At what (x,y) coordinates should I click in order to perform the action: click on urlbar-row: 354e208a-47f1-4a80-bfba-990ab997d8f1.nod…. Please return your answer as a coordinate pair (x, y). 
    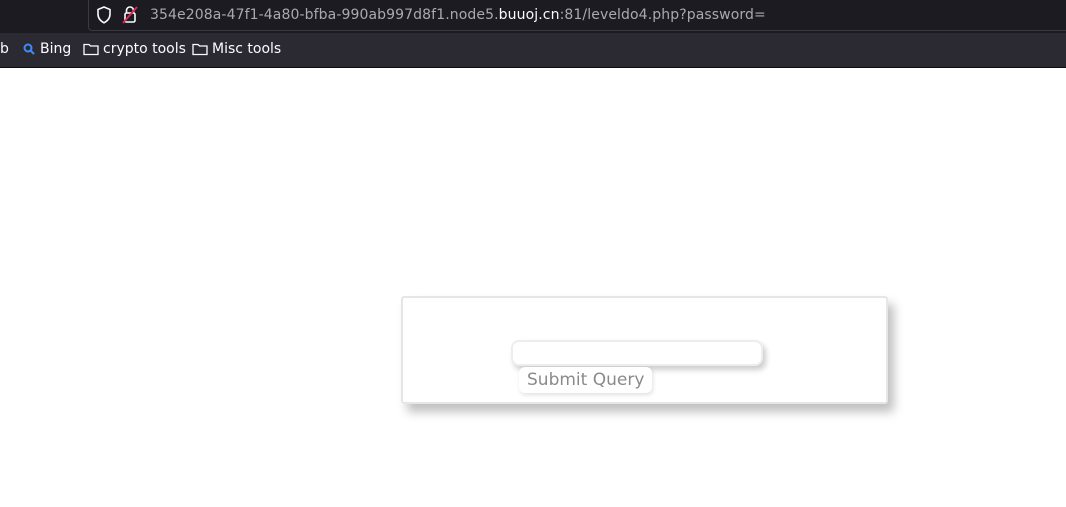
    Looking at the image, I should click on (533, 16).